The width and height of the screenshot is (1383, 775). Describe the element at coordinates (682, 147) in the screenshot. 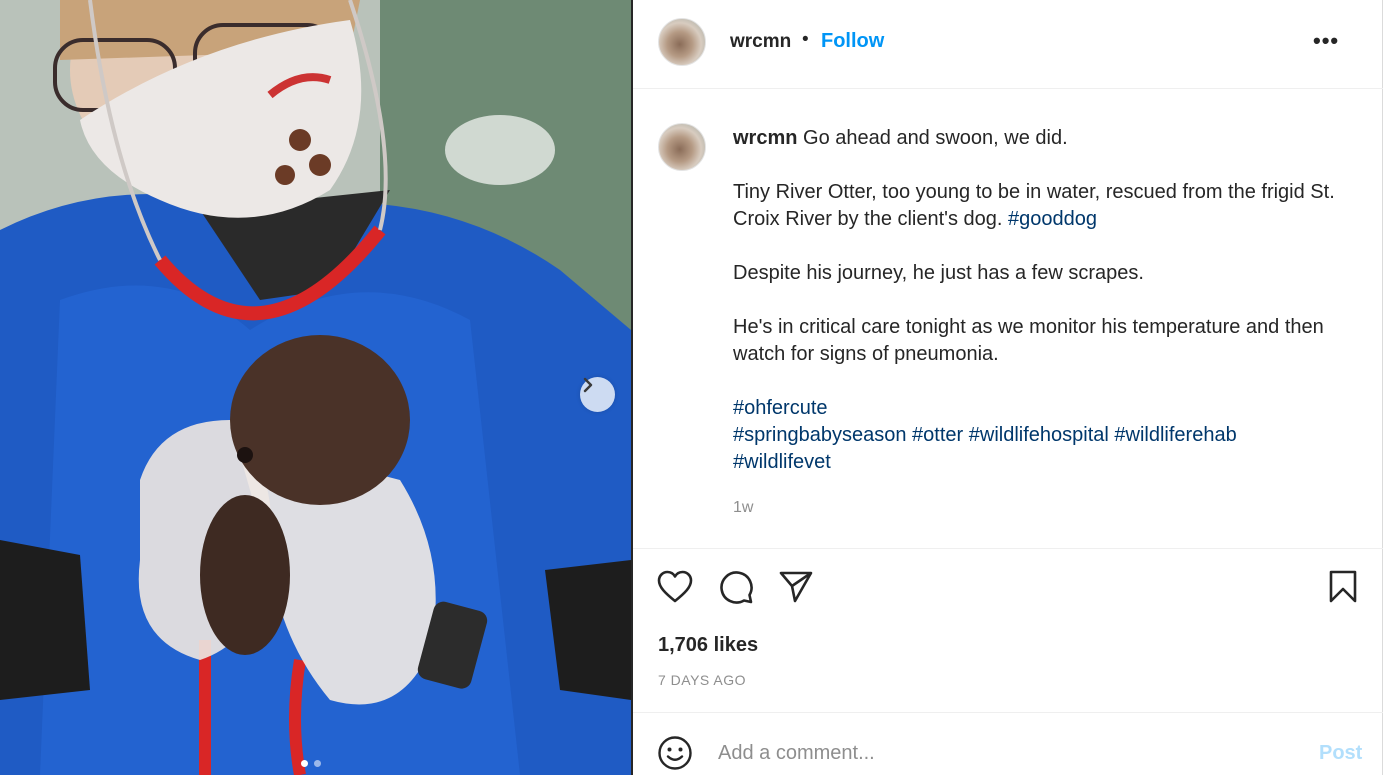

I see `caption-avatar` at that location.